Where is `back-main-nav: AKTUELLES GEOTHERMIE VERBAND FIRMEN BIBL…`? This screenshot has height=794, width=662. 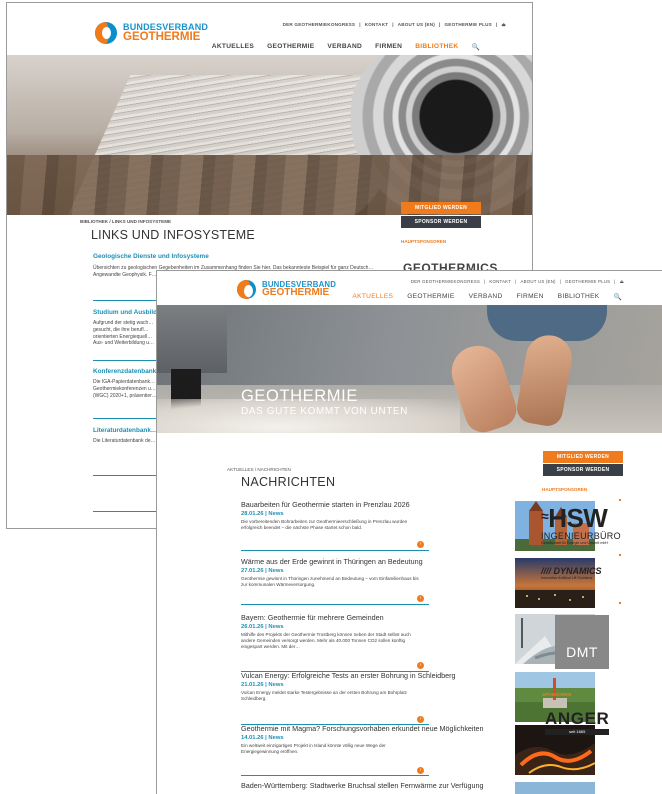 back-main-nav: AKTUELLES GEOTHERMIE VERBAND FIRMEN BIBL… is located at coordinates (346, 47).